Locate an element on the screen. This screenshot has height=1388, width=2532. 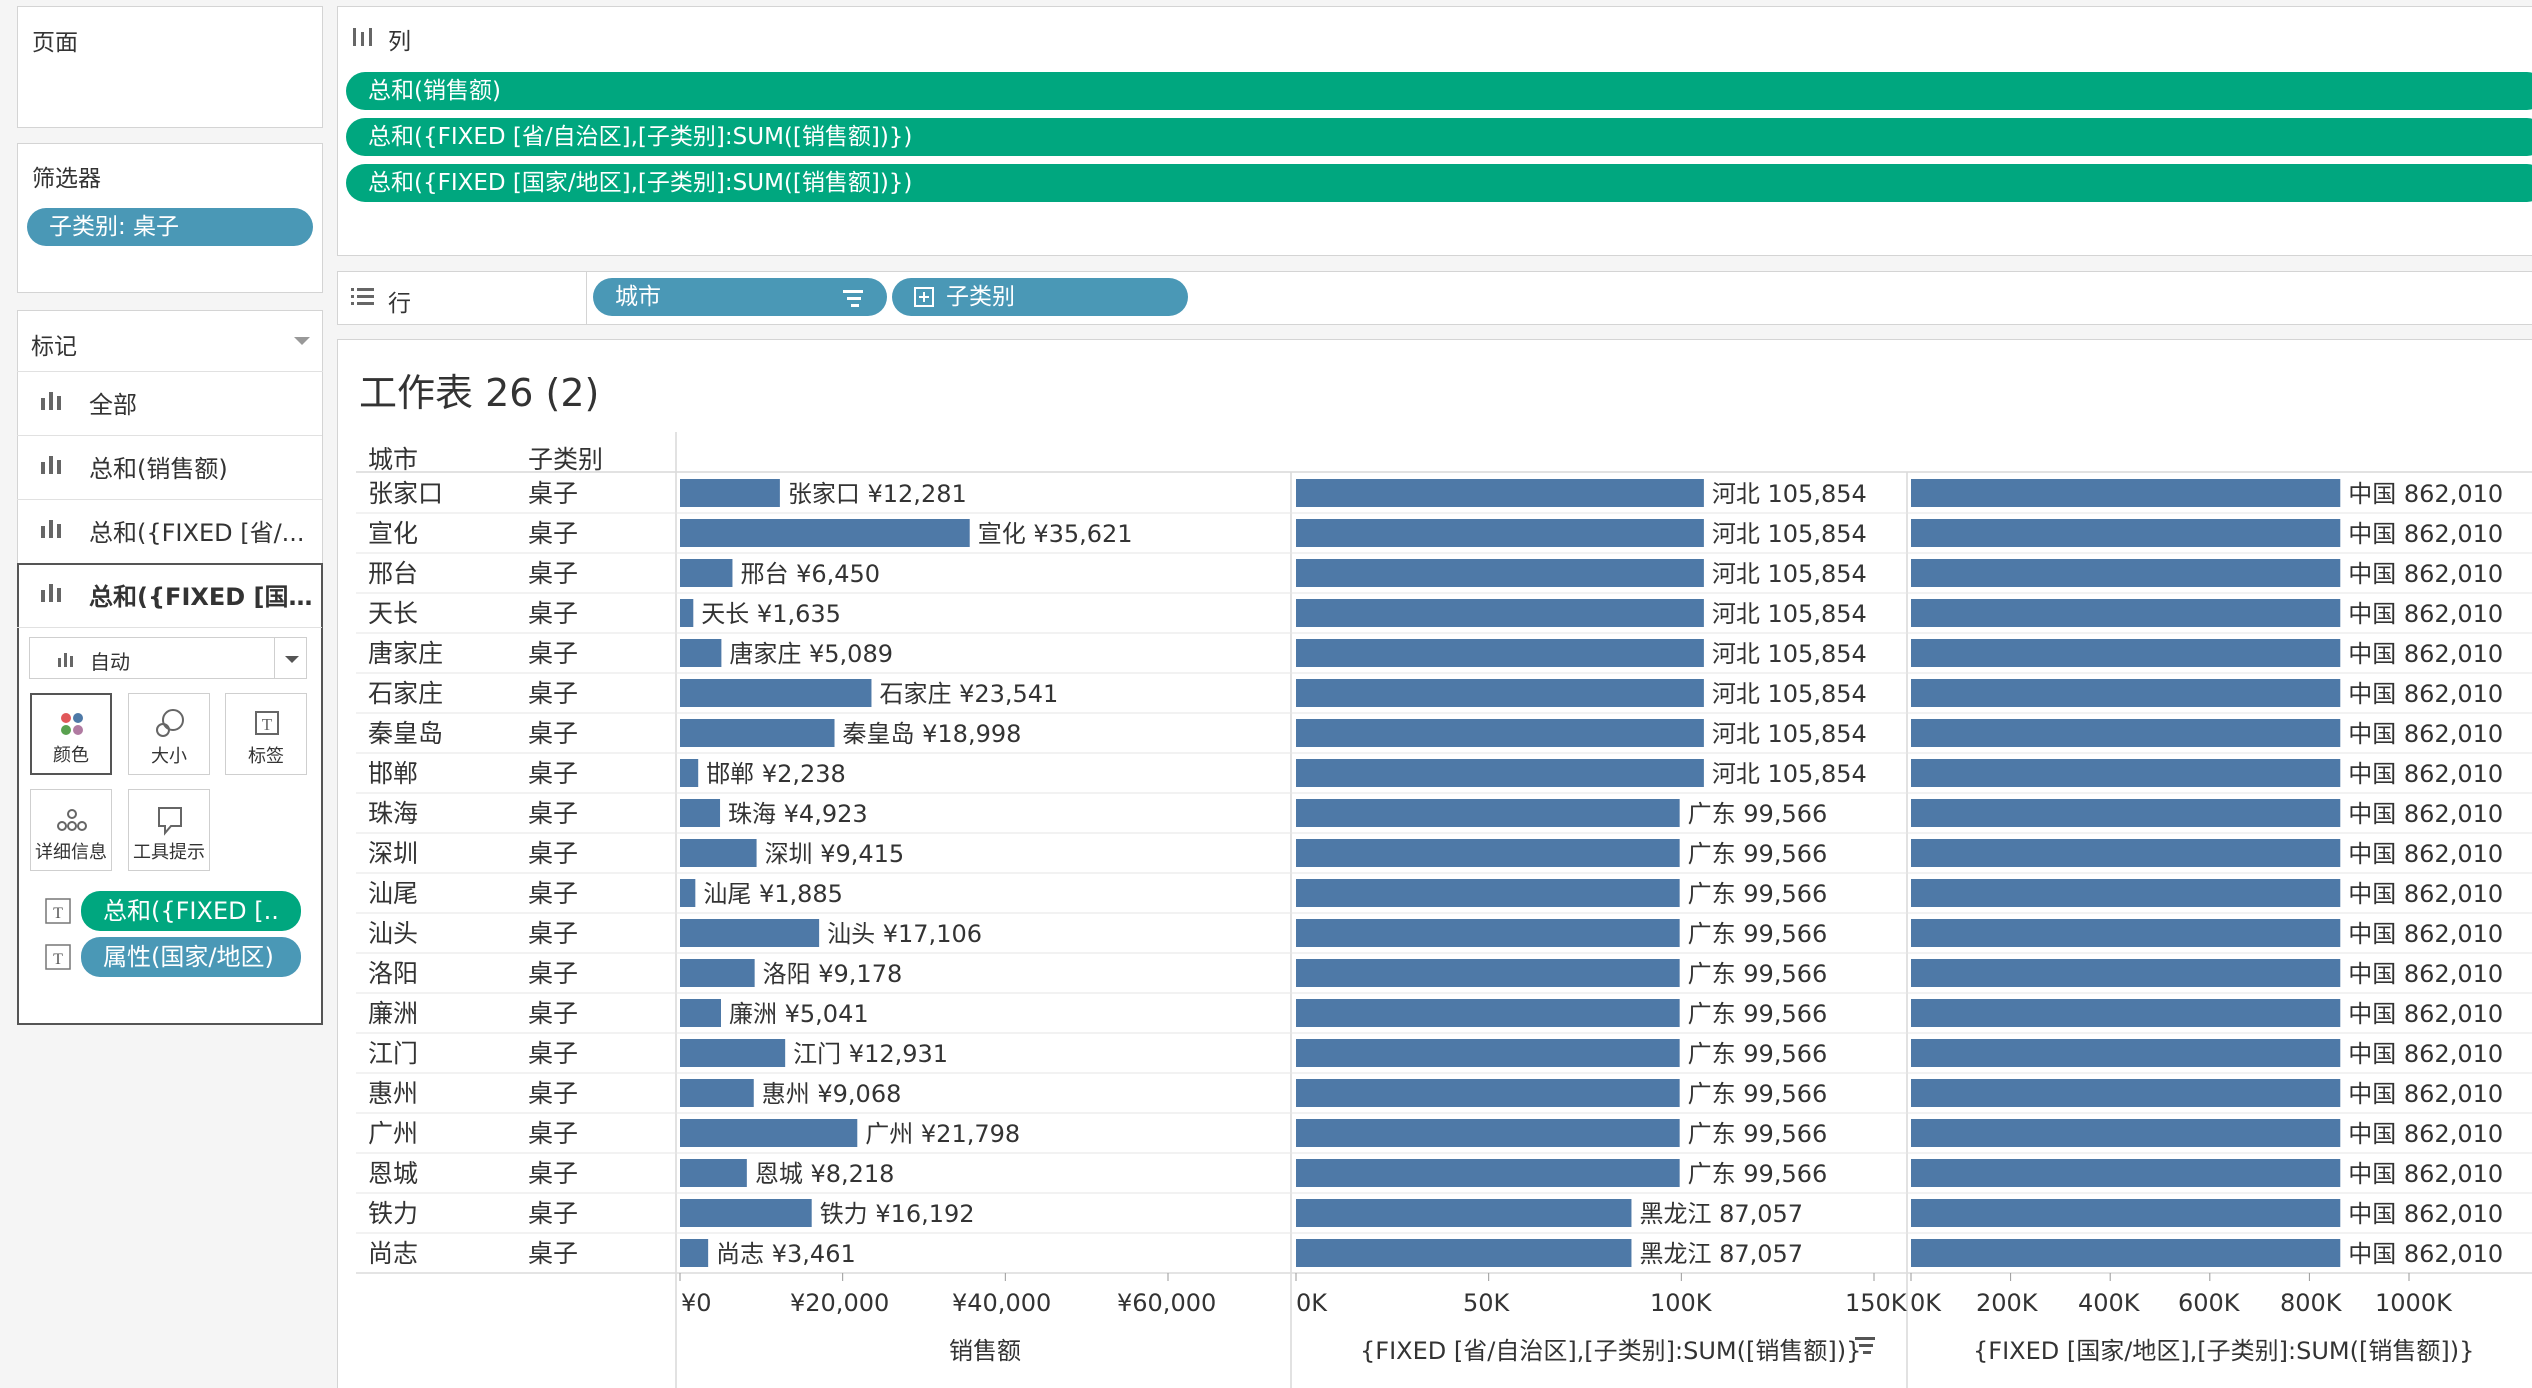
axis3-title: {FIXED [国家/地区],[子类别]:SUM([销售额])} is located at coordinates (2223, 1348).